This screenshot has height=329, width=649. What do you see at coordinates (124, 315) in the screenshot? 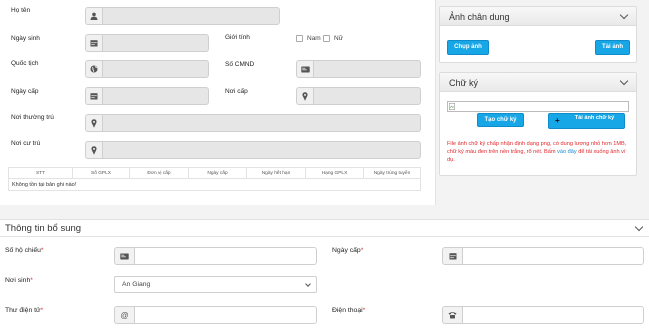
I see `at-sign-icon: @` at bounding box center [124, 315].